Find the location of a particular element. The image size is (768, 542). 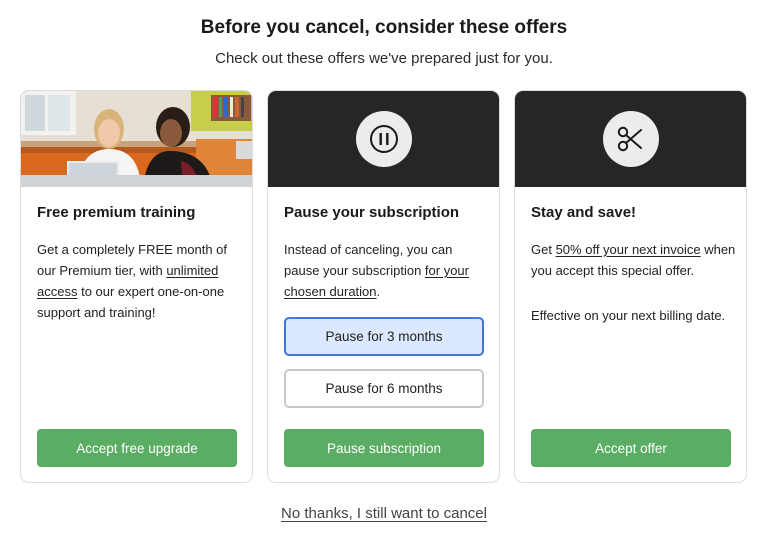

pause-subscription-button: Pause subscription is located at coordinates (384, 448).